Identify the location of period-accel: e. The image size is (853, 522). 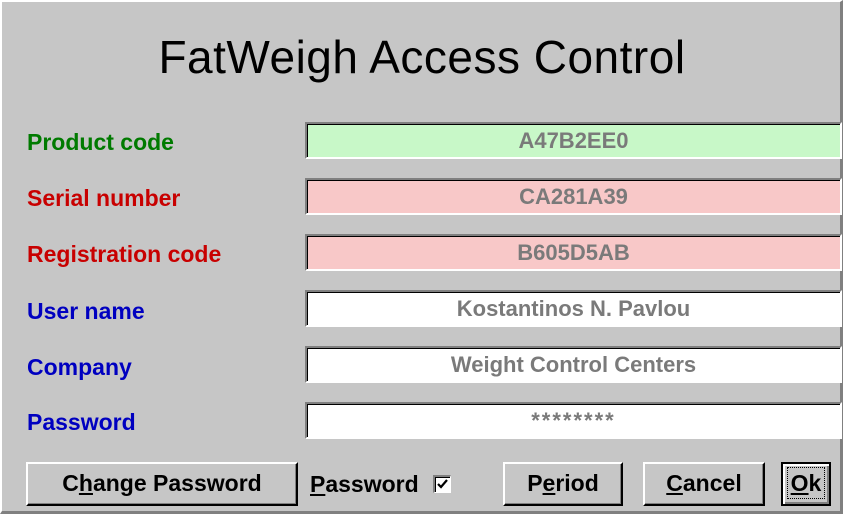
(549, 483).